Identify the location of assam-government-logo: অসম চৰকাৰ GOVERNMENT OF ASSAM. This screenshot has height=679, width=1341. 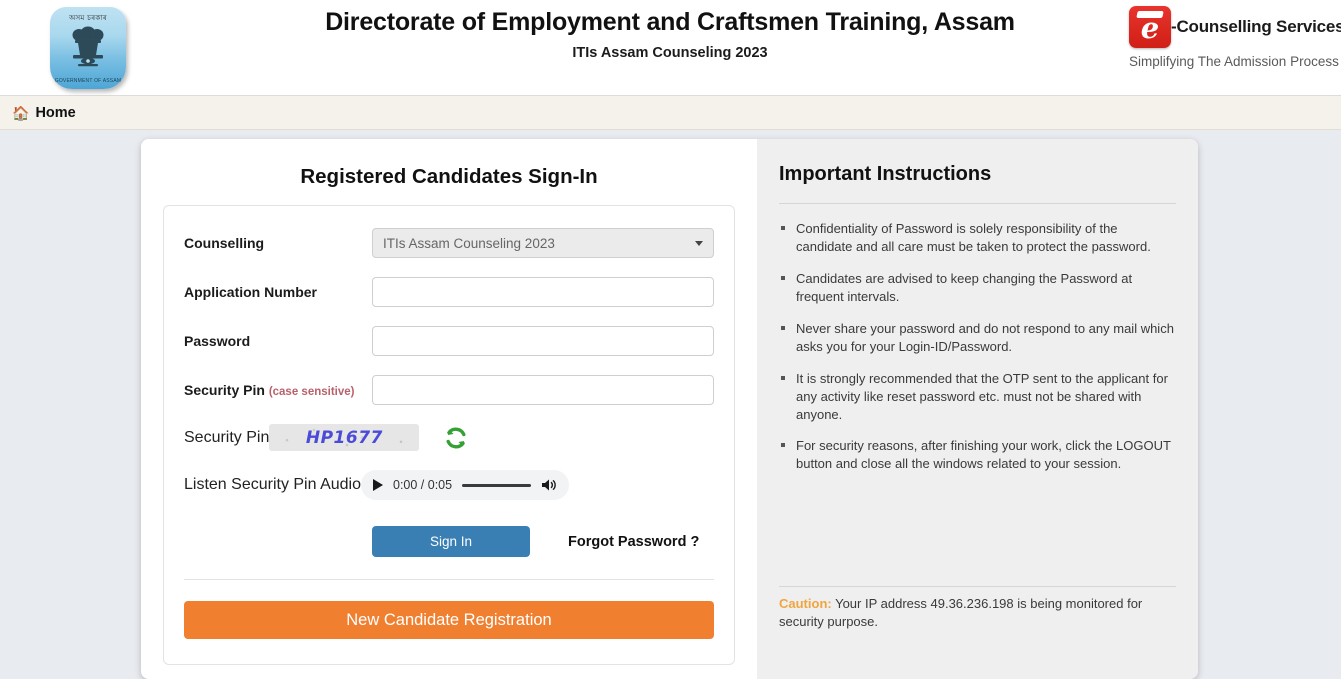
(88, 48).